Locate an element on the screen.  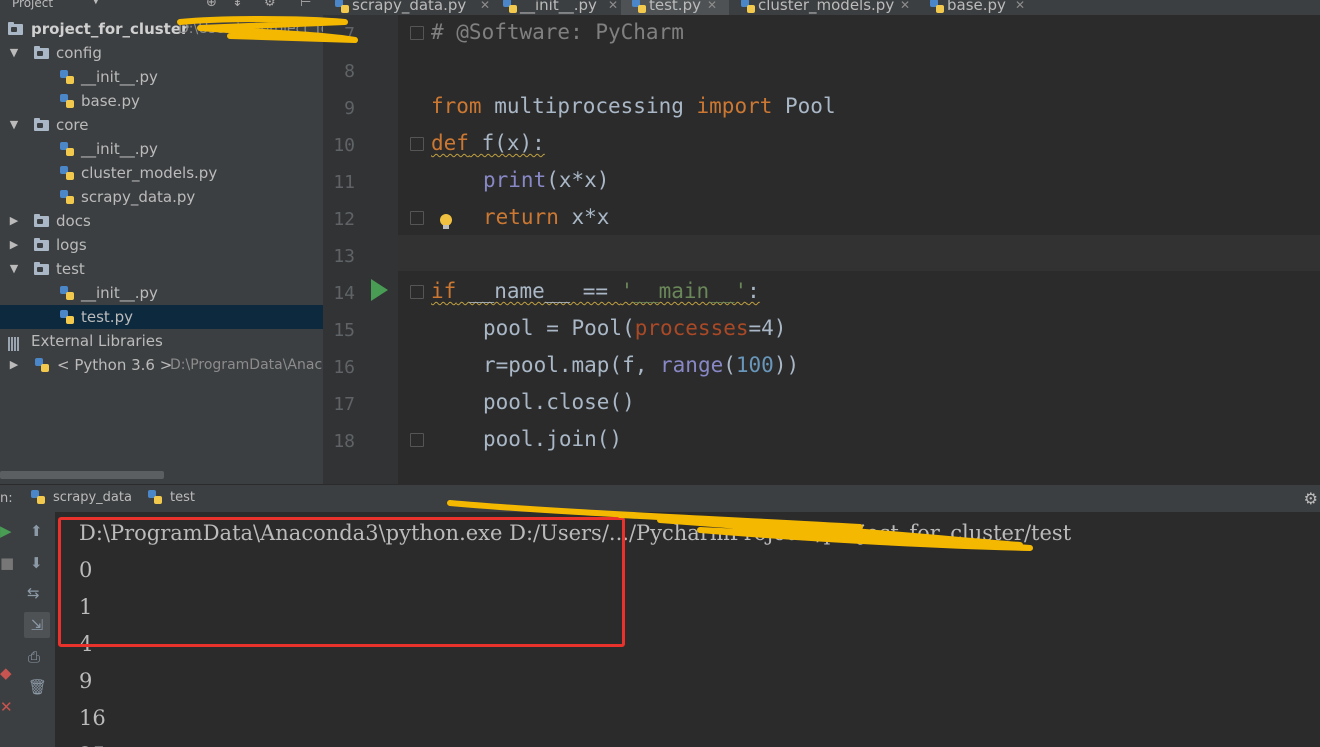
horizontal-scrollbar is located at coordinates (82, 475).